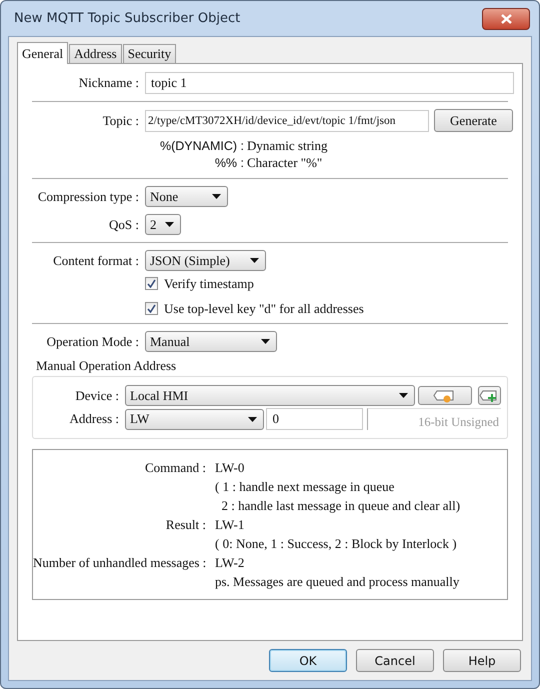 This screenshot has width=540, height=689. Describe the element at coordinates (126, 18) in the screenshot. I see `window-title: New MQTT Topic Subscriber Object` at that location.